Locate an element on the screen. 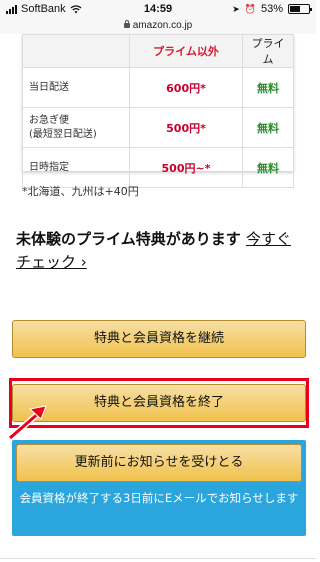 This screenshot has height=562, width=320. status-bar: SoftBank 14:59 ➤ ⏰ 53% is located at coordinates (158, 10).